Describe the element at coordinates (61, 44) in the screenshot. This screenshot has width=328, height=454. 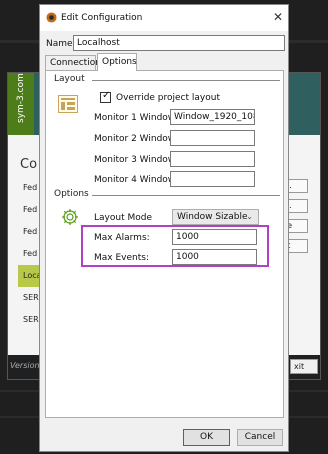
I see `name-label: Name:` at that location.